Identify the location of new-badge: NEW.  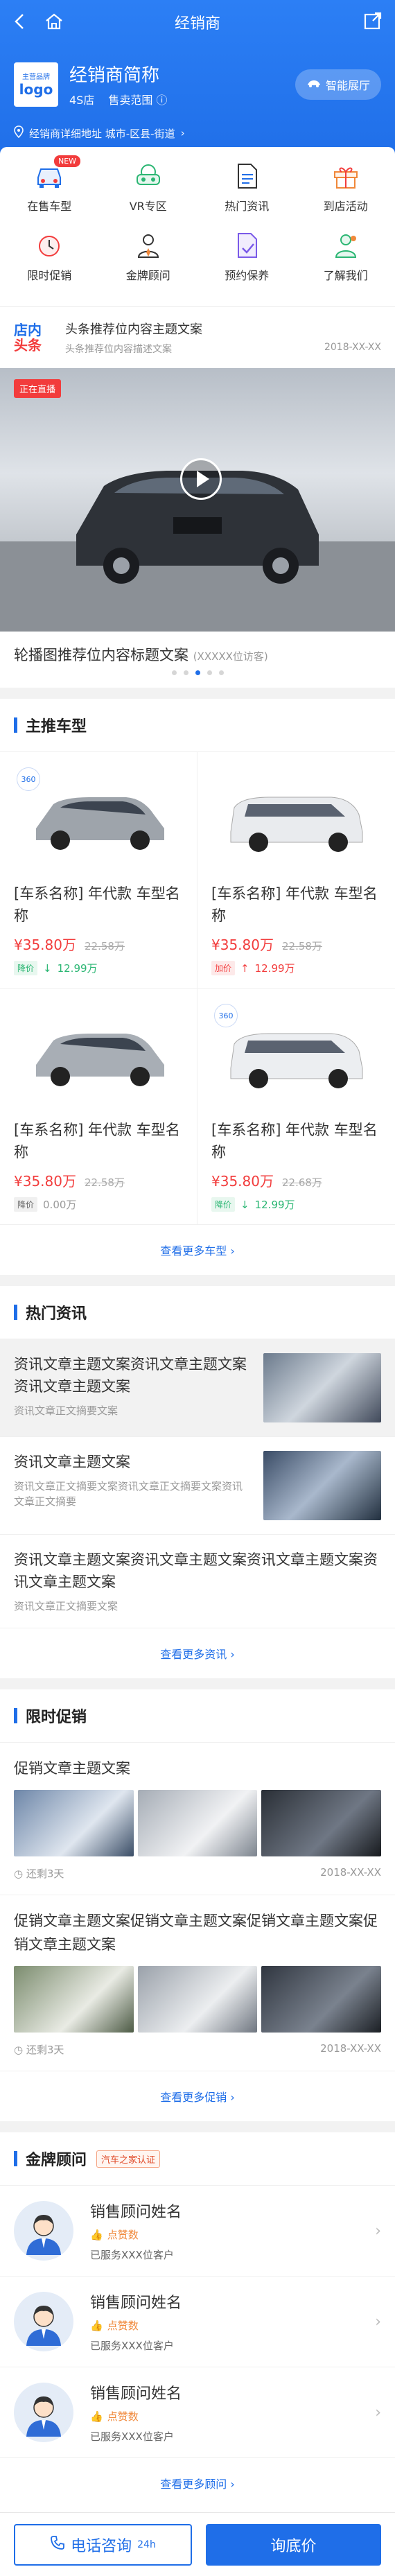
(67, 161).